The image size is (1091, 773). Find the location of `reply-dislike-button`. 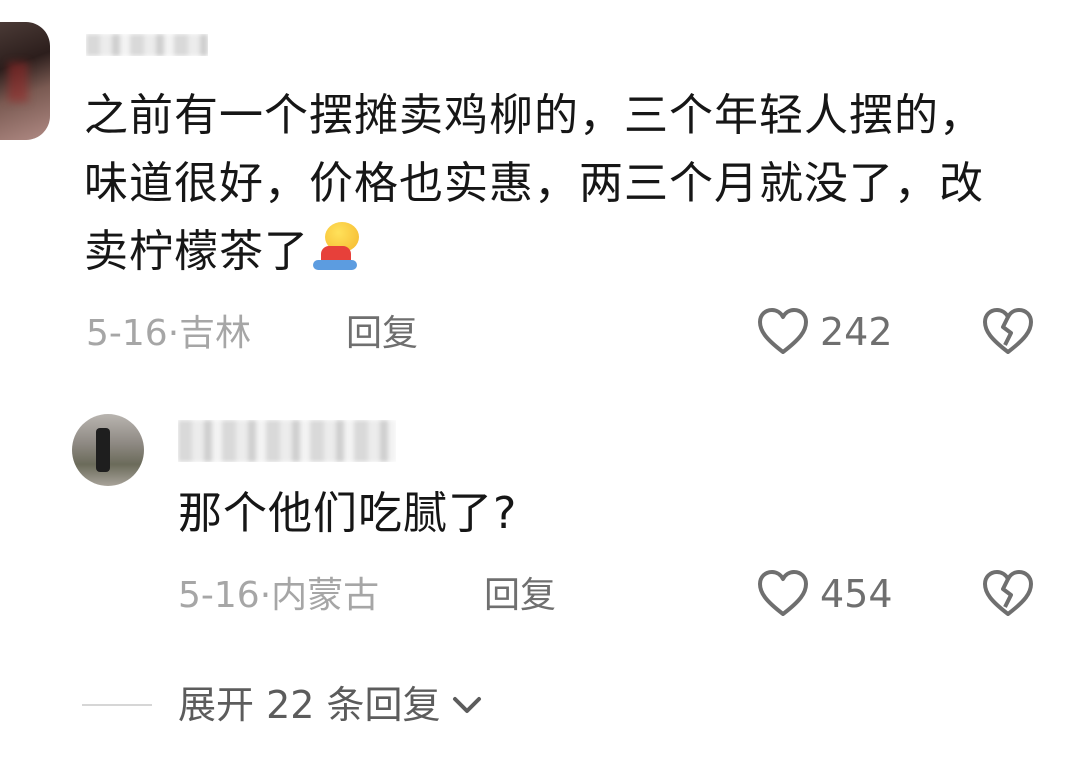

reply-dislike-button is located at coordinates (1008, 594).